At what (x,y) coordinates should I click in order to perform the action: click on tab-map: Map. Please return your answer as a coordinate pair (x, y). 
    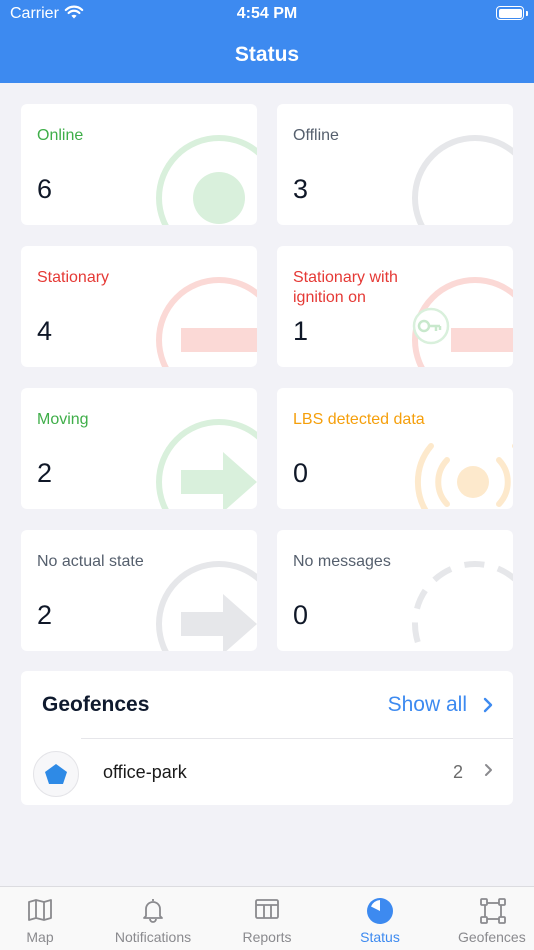
    Looking at the image, I should click on (40, 918).